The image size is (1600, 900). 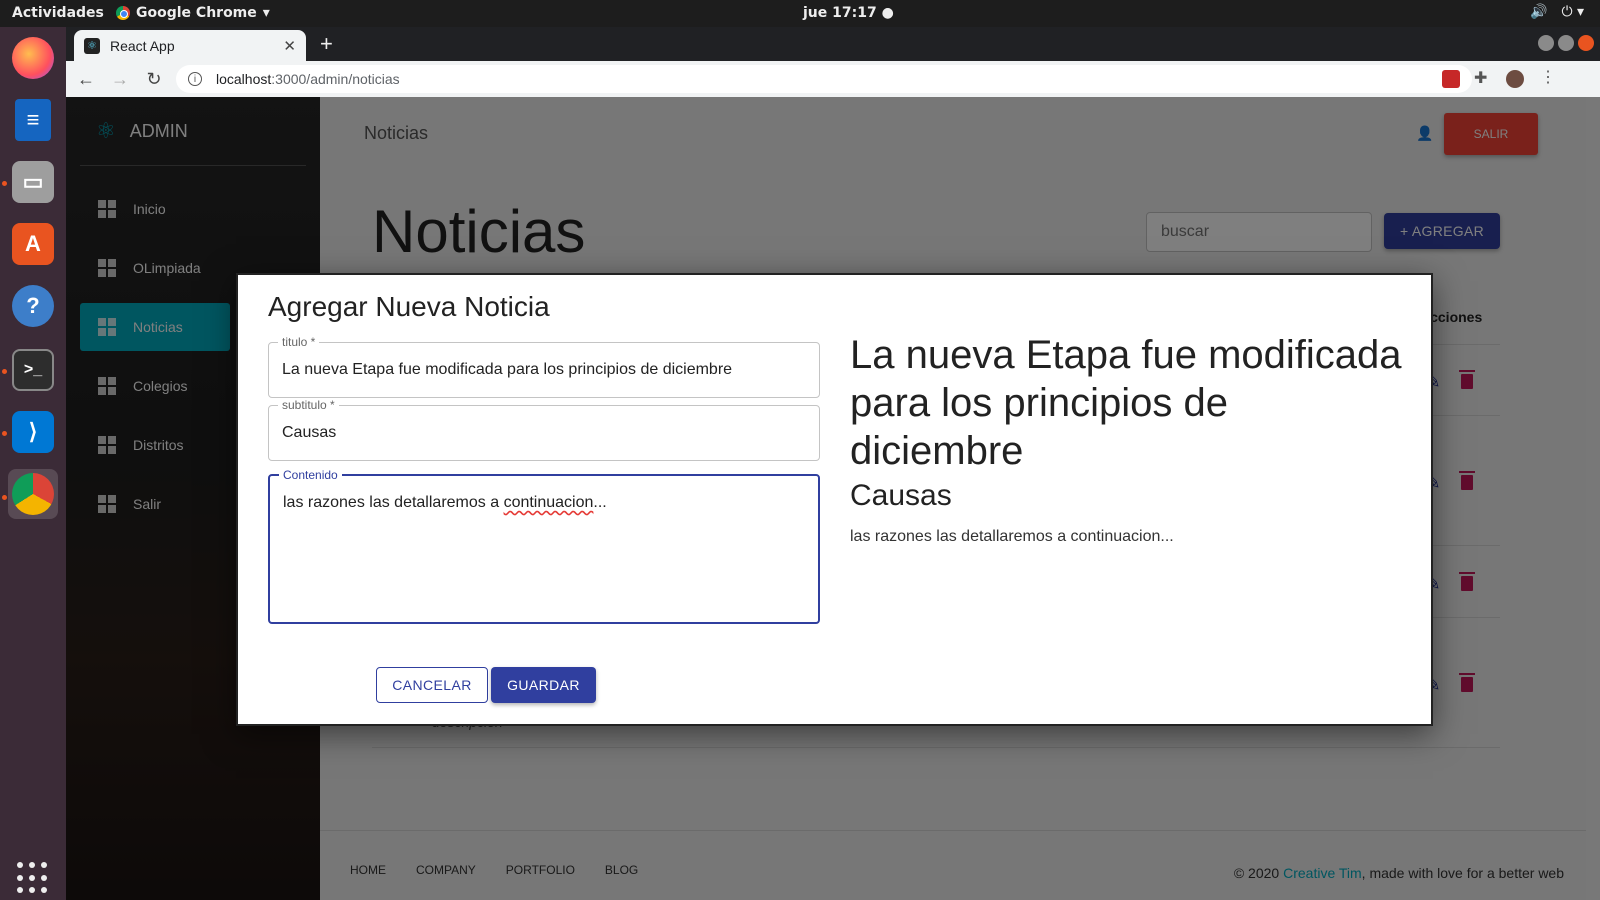 What do you see at coordinates (289, 46) in the screenshot?
I see `close-tab-icon: ✕` at bounding box center [289, 46].